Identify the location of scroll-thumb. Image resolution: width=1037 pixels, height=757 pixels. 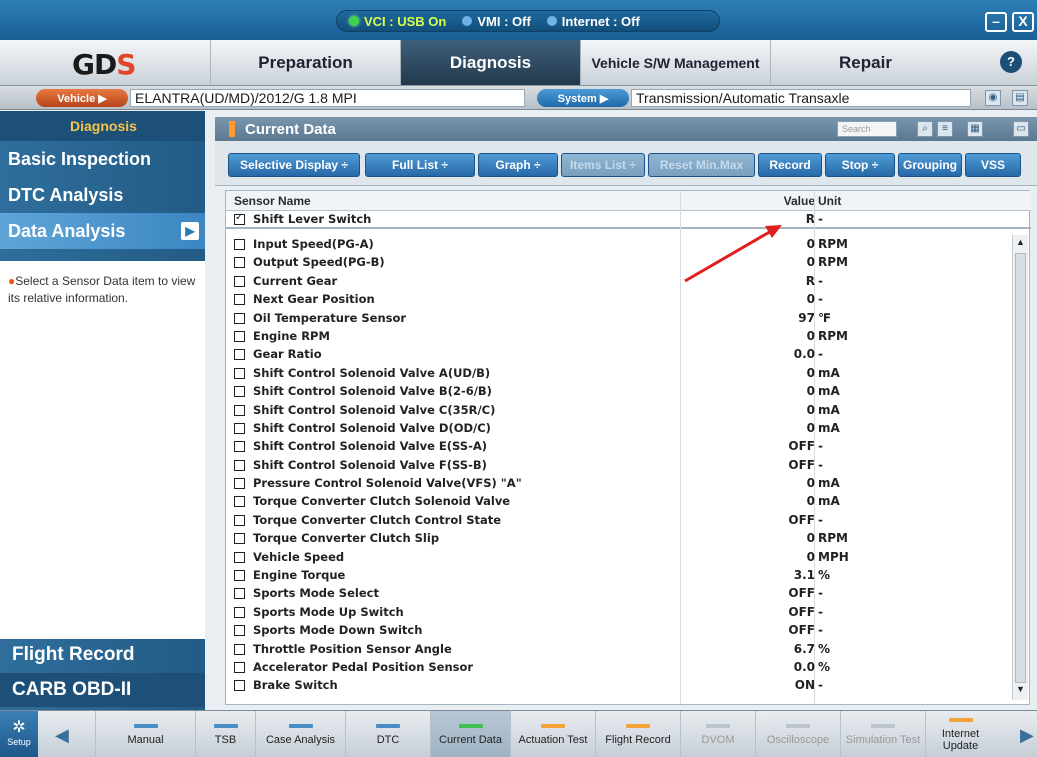
(1020, 468).